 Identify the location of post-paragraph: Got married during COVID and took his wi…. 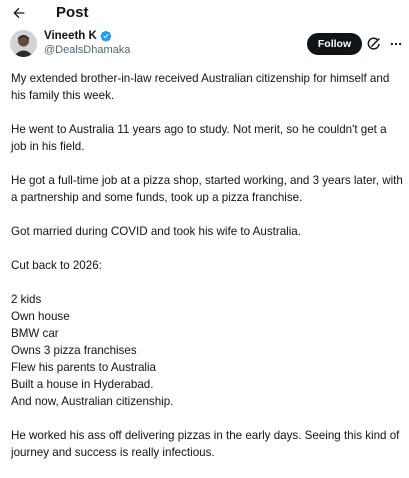
(156, 231).